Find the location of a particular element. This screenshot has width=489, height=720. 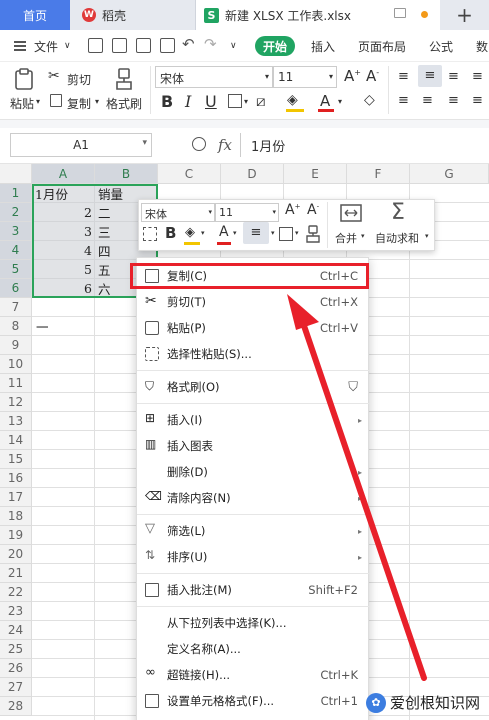

watermark: ✿ 爱创根知识网 is located at coordinates (423, 702).